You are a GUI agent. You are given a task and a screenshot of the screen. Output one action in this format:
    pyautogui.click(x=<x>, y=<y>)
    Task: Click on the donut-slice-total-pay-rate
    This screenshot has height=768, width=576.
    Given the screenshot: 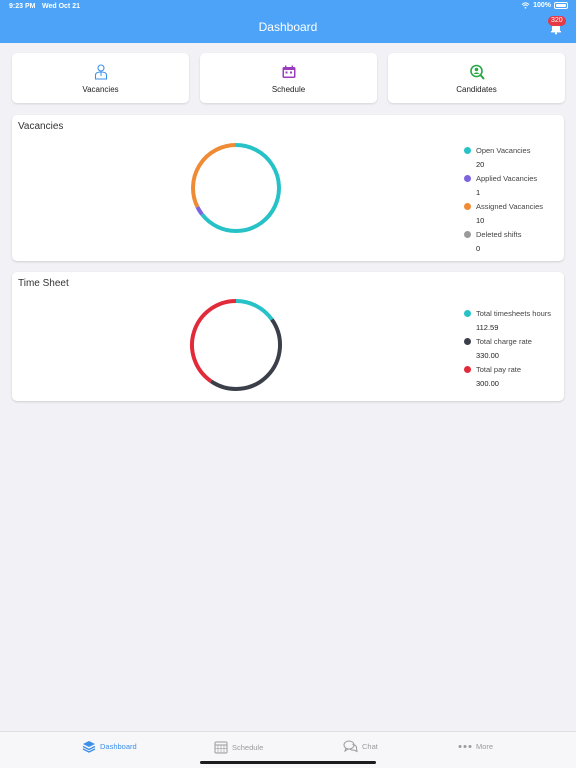 What is the action you would take?
    pyautogui.click(x=213, y=341)
    